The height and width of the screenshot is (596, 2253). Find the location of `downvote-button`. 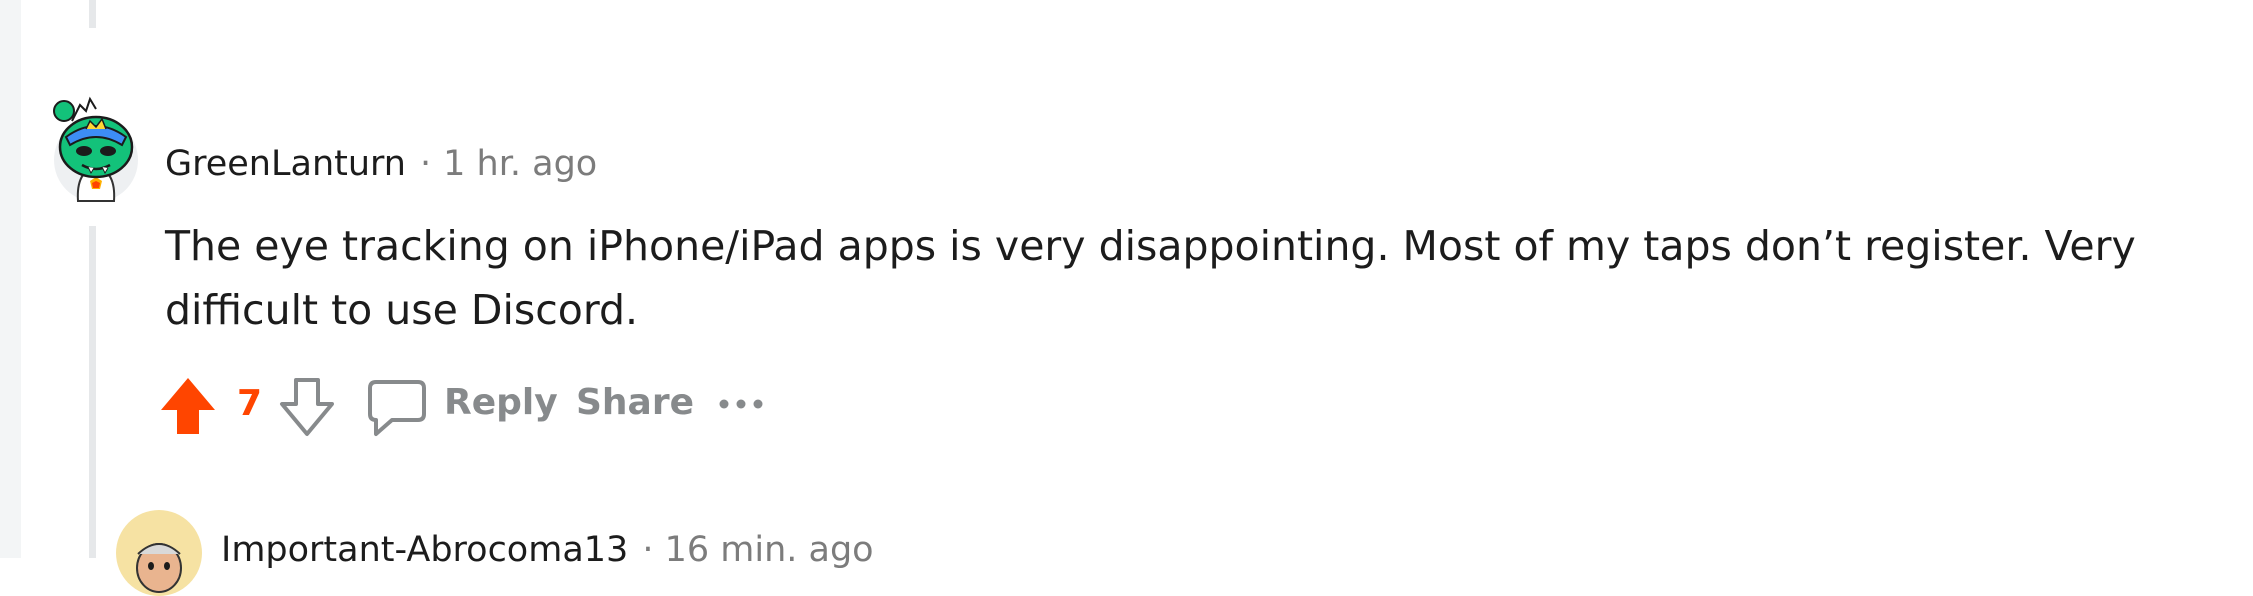

downvote-button is located at coordinates (307, 407).